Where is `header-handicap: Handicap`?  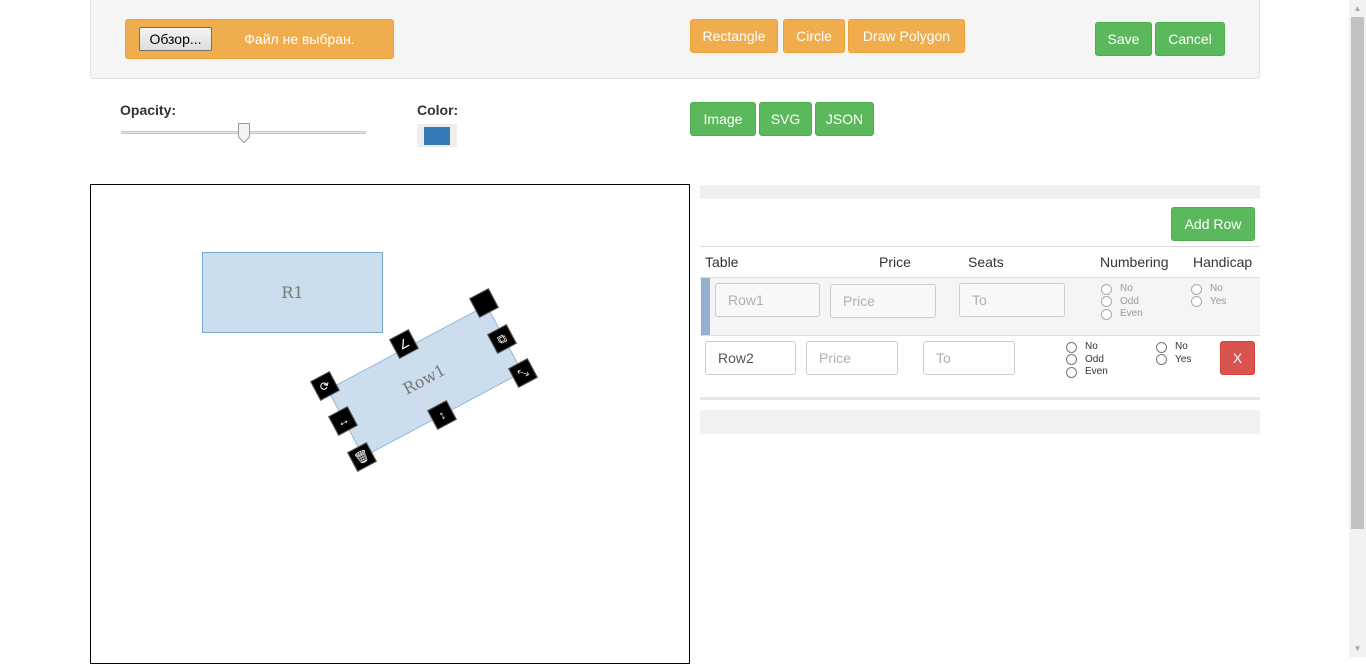
header-handicap: Handicap is located at coordinates (1223, 262).